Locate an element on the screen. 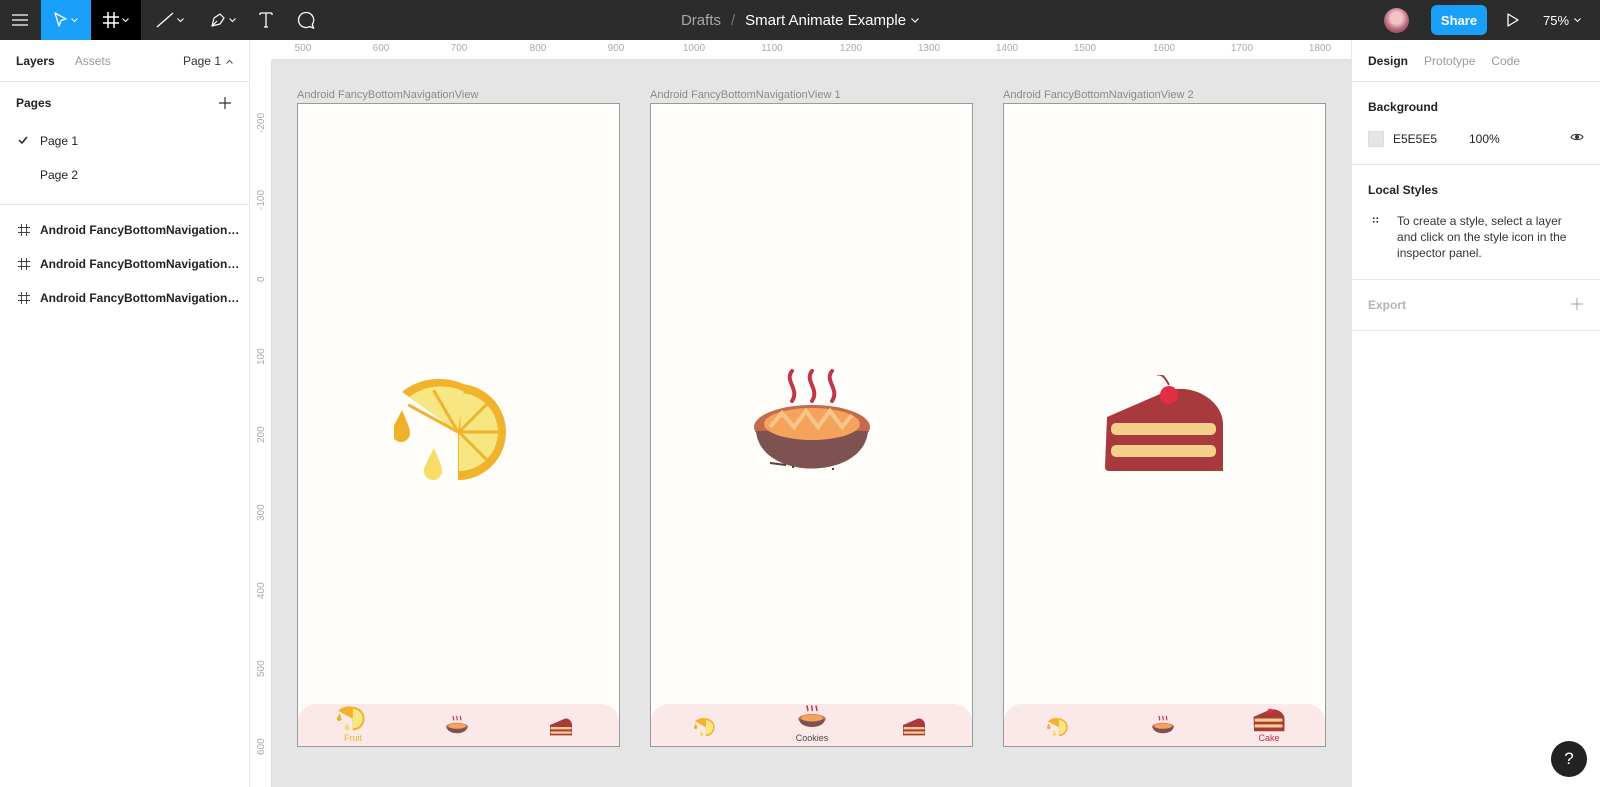 This screenshot has width=1600, height=787. hamburger-icon is located at coordinates (20, 20).